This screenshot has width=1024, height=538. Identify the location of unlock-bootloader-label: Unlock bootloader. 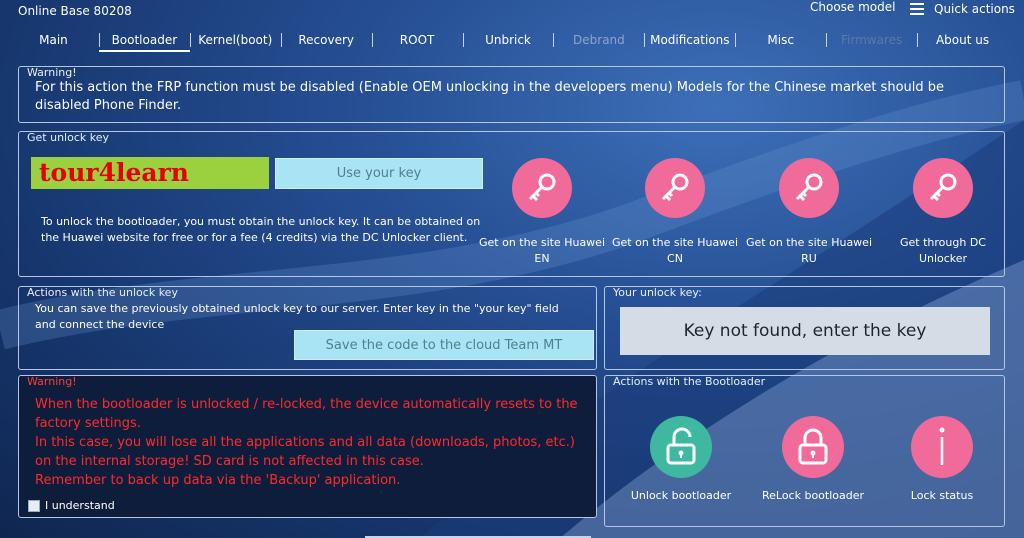
(681, 495).